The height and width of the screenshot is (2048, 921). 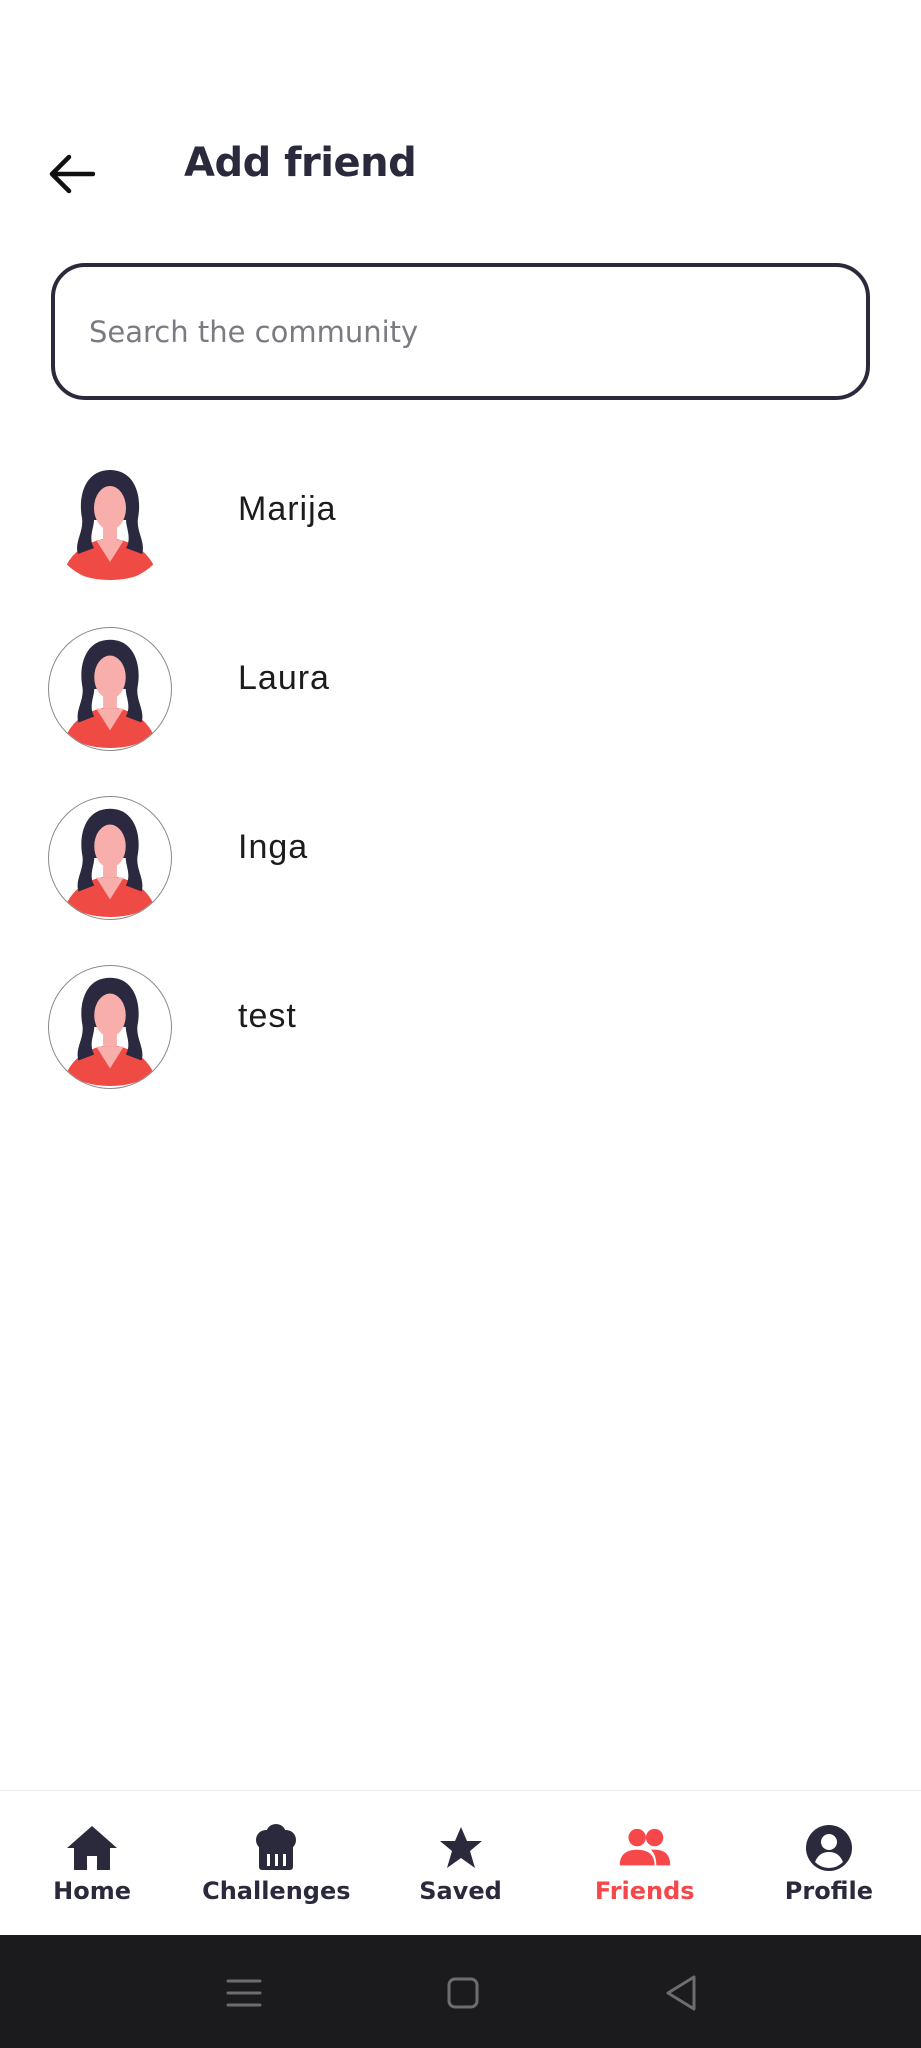 I want to click on search-box, so click(x=460, y=331).